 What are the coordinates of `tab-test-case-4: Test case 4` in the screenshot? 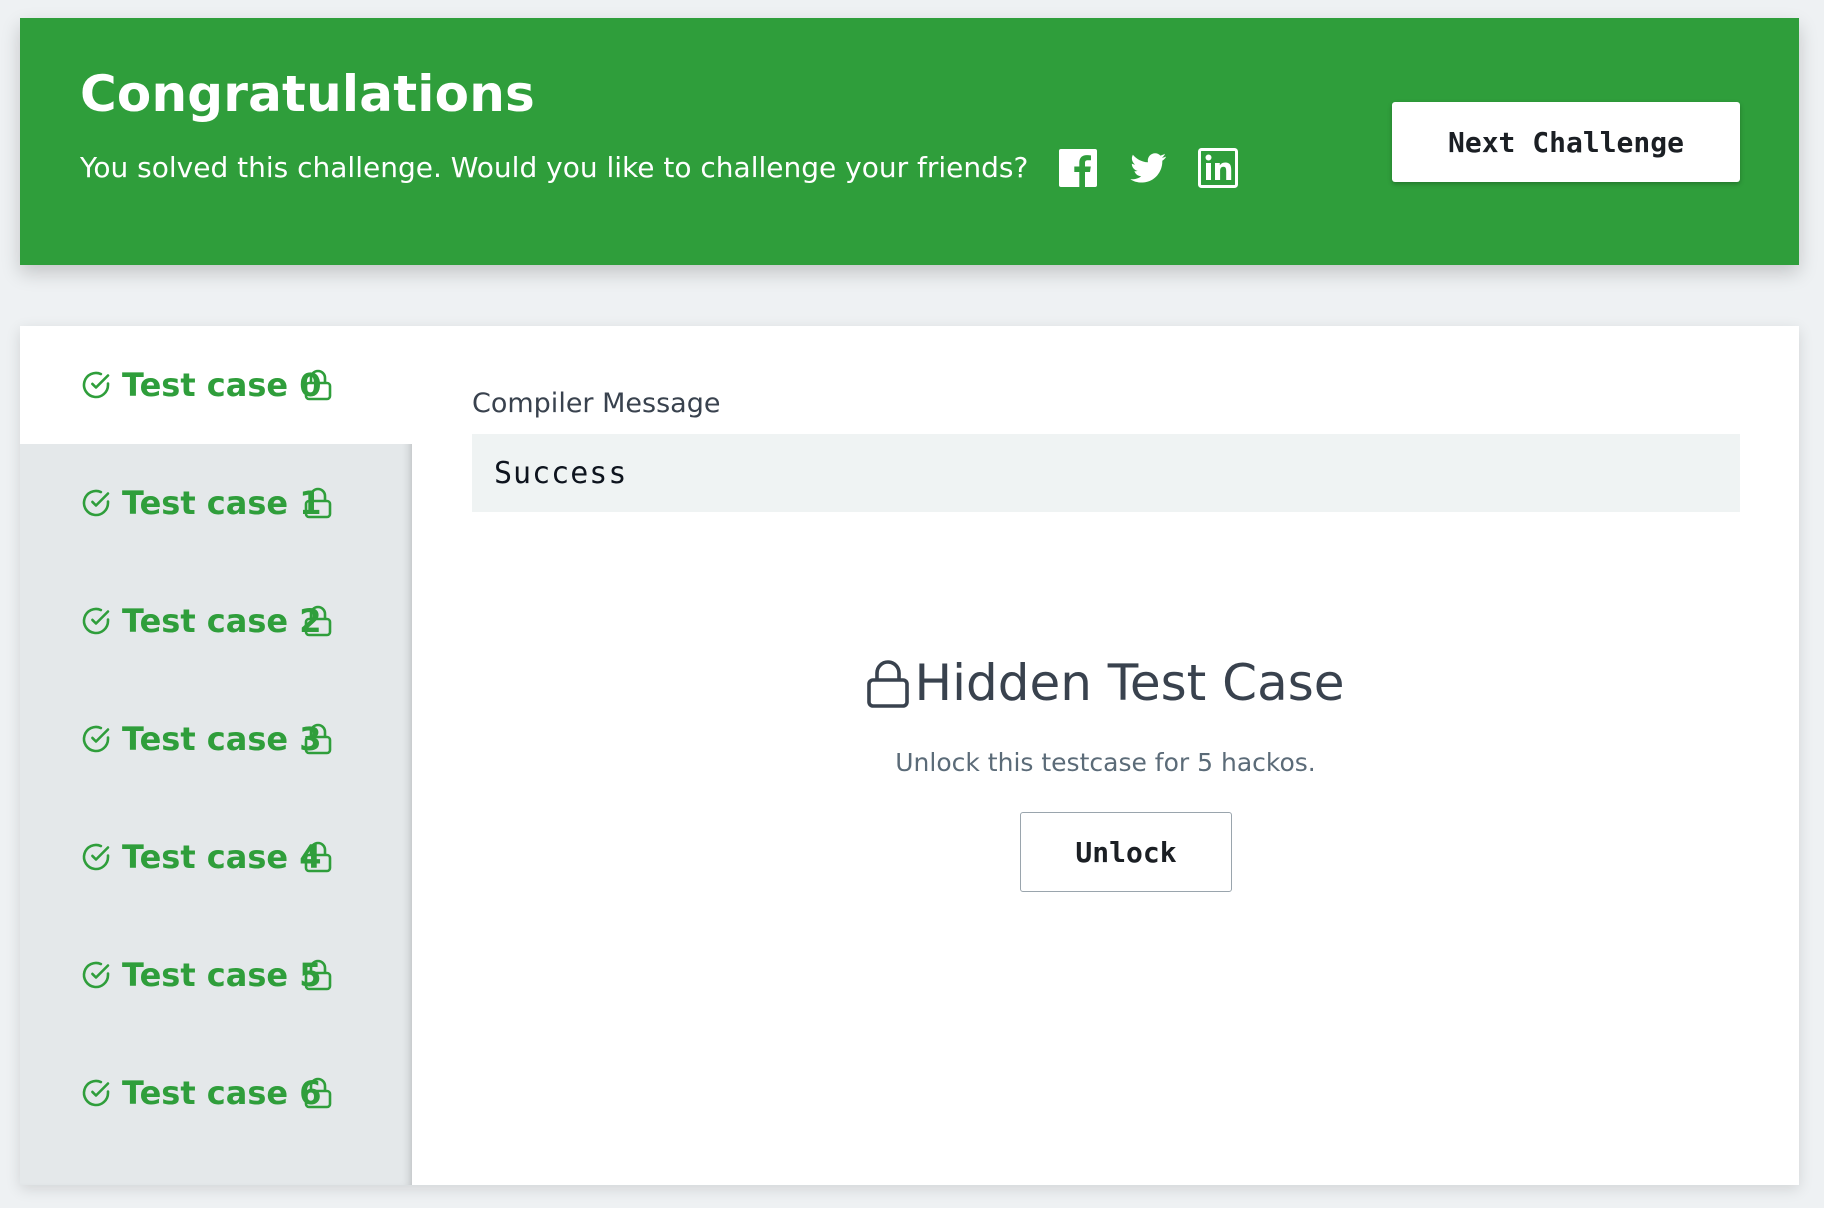 It's located at (216, 857).